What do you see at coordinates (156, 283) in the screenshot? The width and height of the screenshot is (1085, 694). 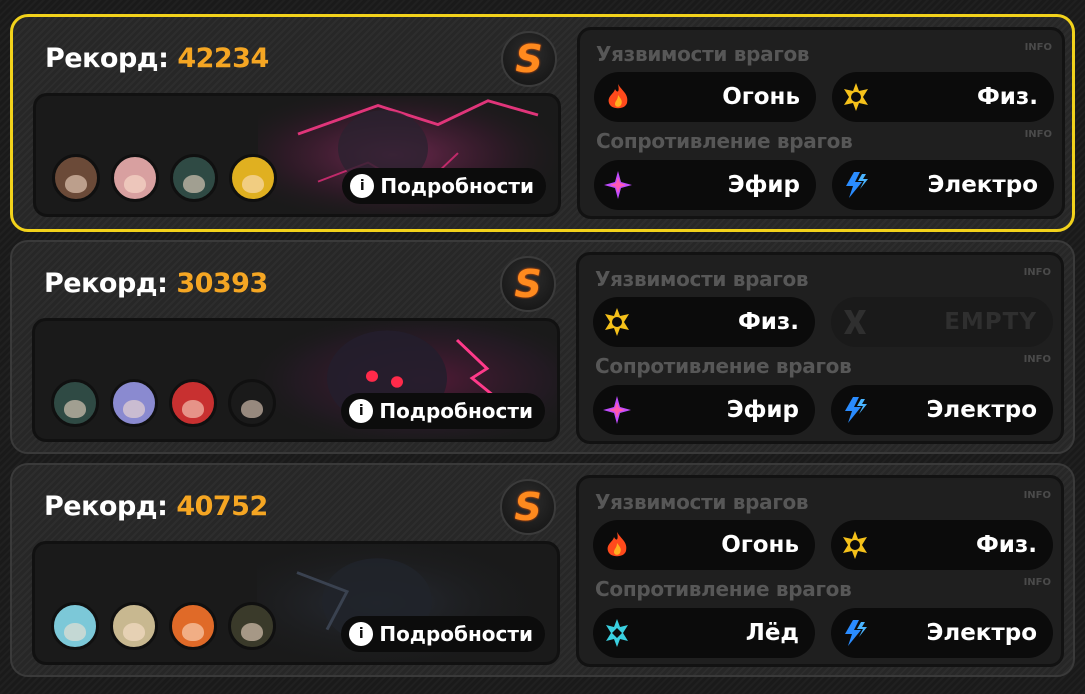 I see `record-label: Рекорд: 30393` at bounding box center [156, 283].